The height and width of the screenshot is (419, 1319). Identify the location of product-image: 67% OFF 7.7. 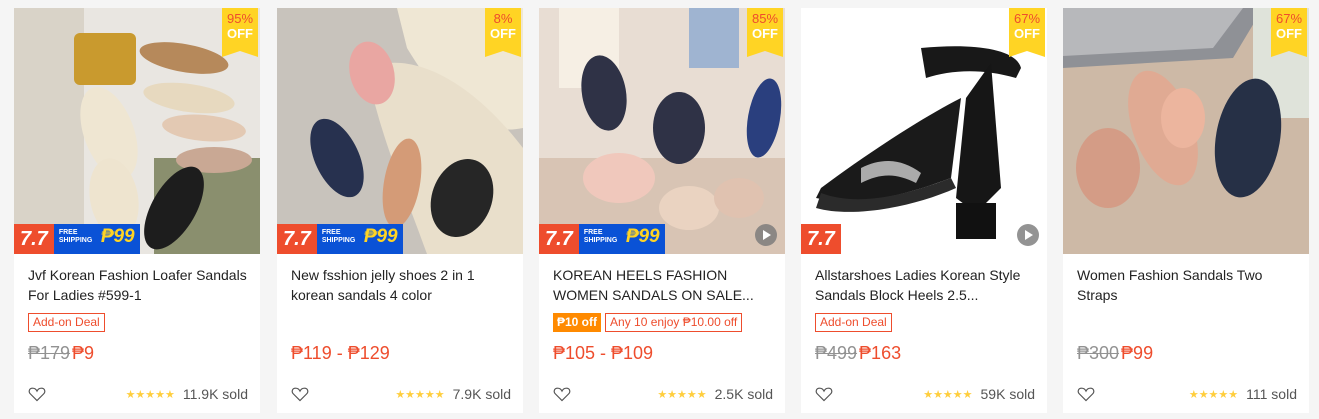
(924, 131).